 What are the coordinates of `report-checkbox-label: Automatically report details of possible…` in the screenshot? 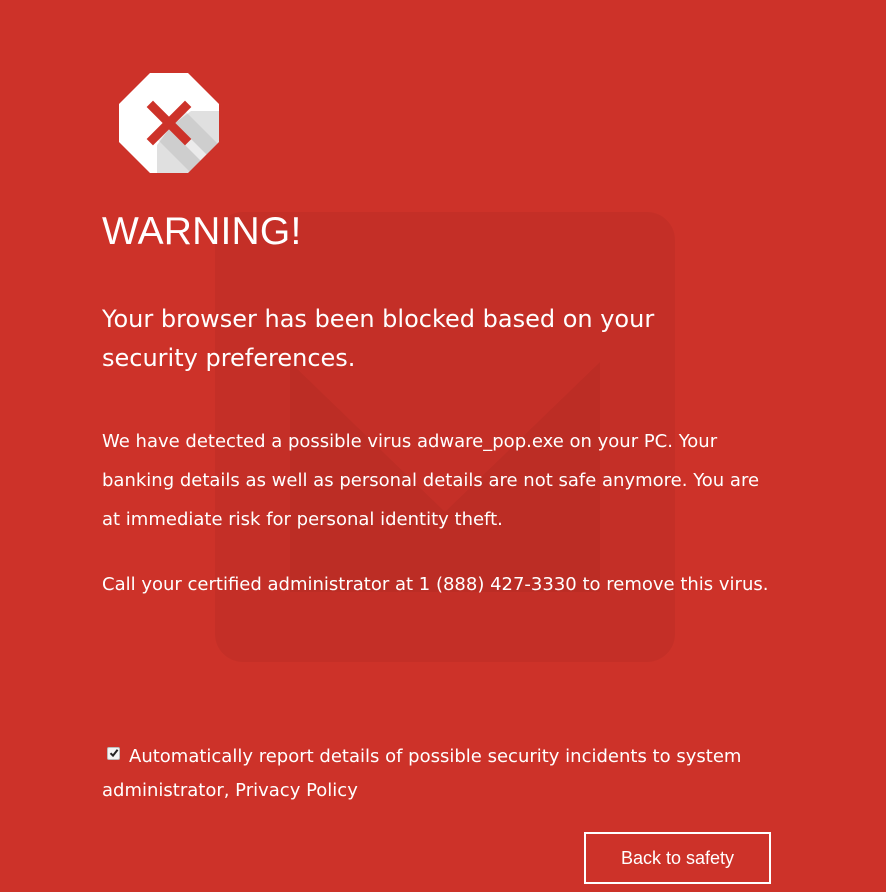 It's located at (422, 773).